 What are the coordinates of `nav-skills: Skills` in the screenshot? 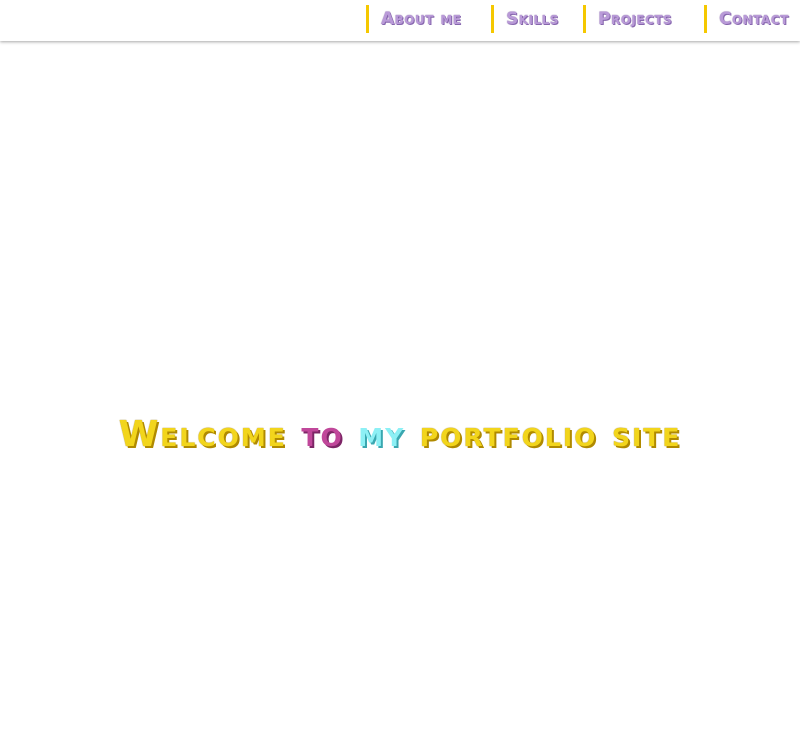 It's located at (525, 19).